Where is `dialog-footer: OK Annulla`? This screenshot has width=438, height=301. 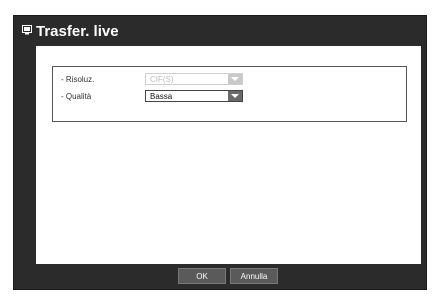
dialog-footer: OK Annulla is located at coordinates (220, 276).